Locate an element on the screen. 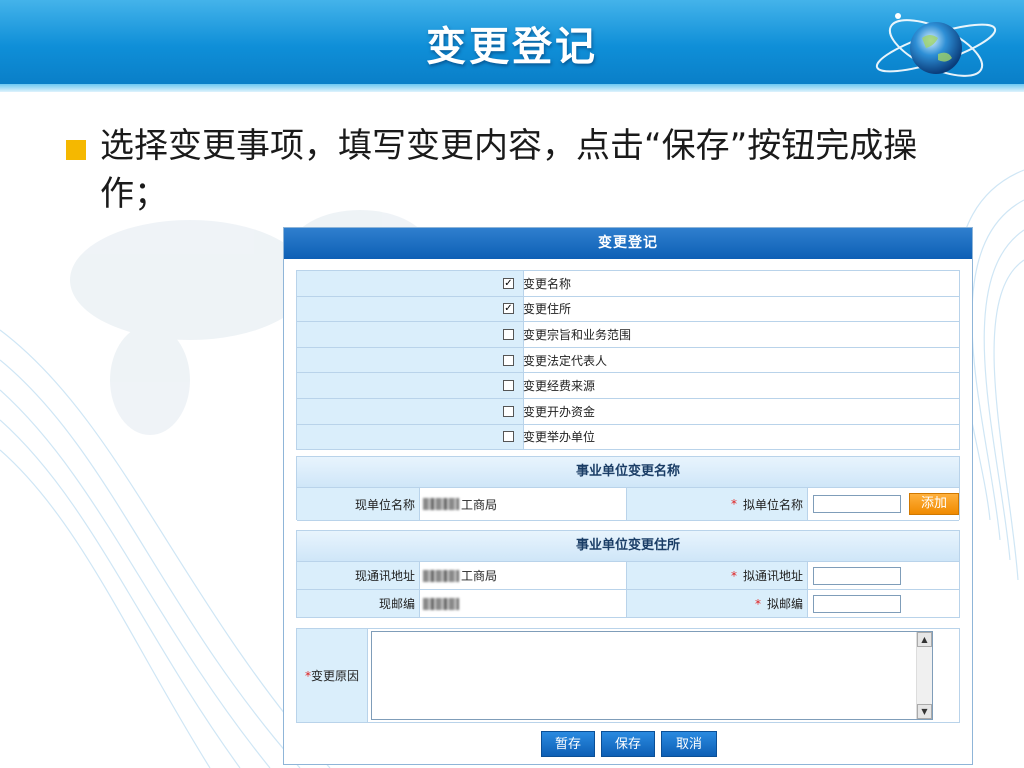  temp-save-button: 暂存 is located at coordinates (568, 744).